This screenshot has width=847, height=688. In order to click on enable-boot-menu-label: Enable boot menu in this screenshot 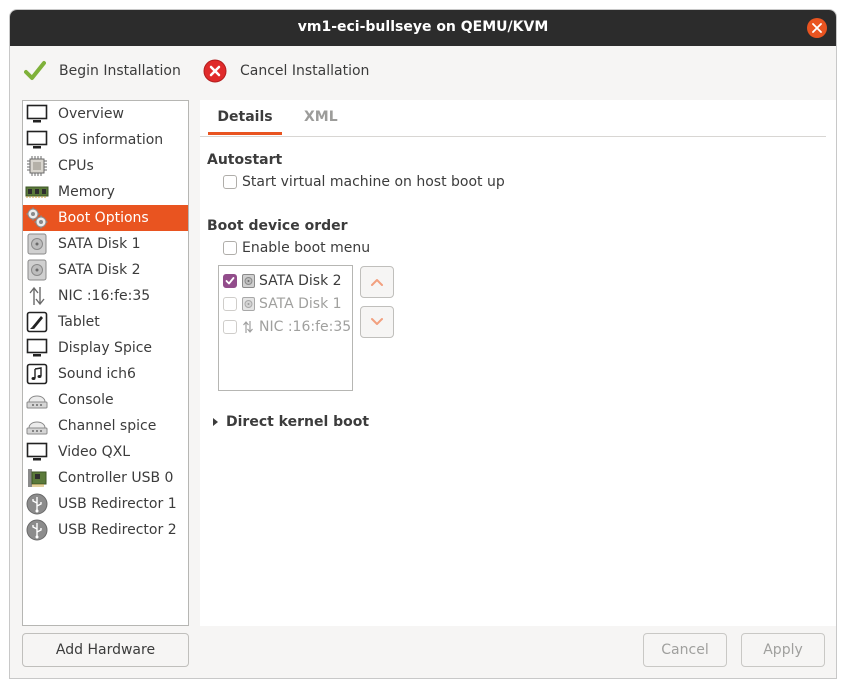, I will do `click(306, 248)`.